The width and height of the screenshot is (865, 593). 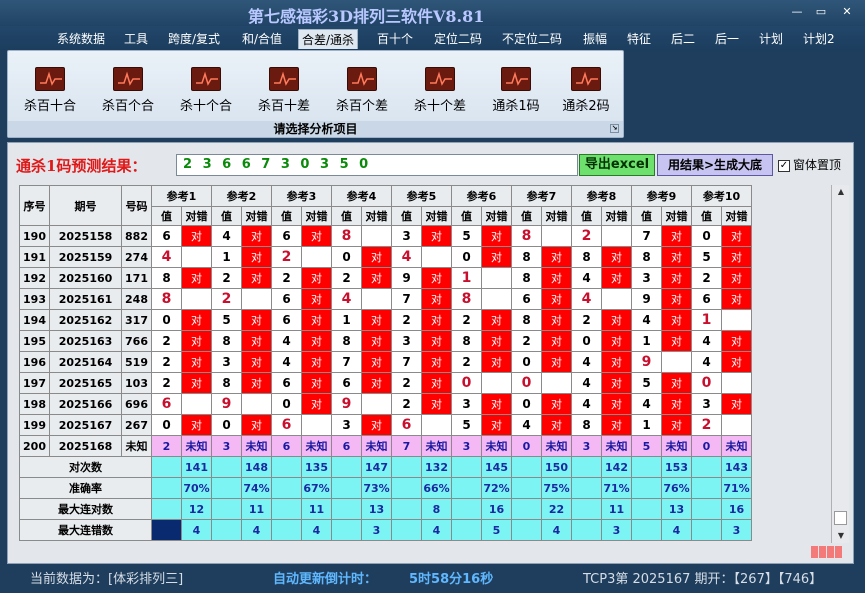 What do you see at coordinates (586, 92) in the screenshot?
I see `kill-two-code-button: 通杀2码` at bounding box center [586, 92].